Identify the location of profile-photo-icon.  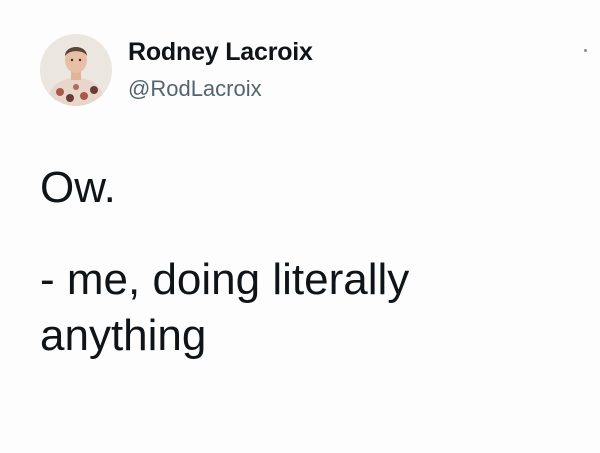
(76, 70).